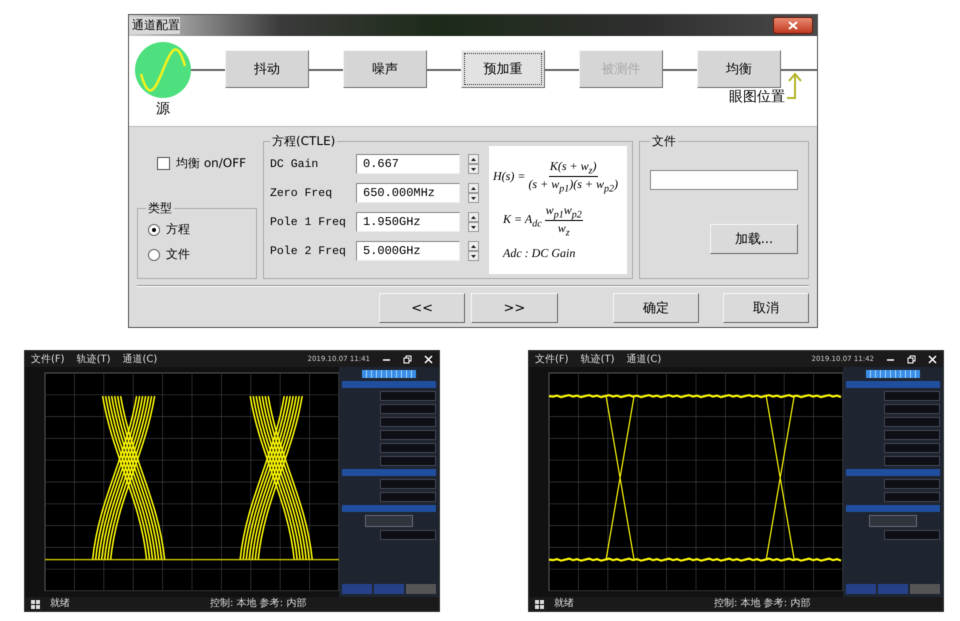 This screenshot has height=621, width=960. Describe the element at coordinates (408, 222) in the screenshot. I see `input-field: 1.950GHz` at that location.